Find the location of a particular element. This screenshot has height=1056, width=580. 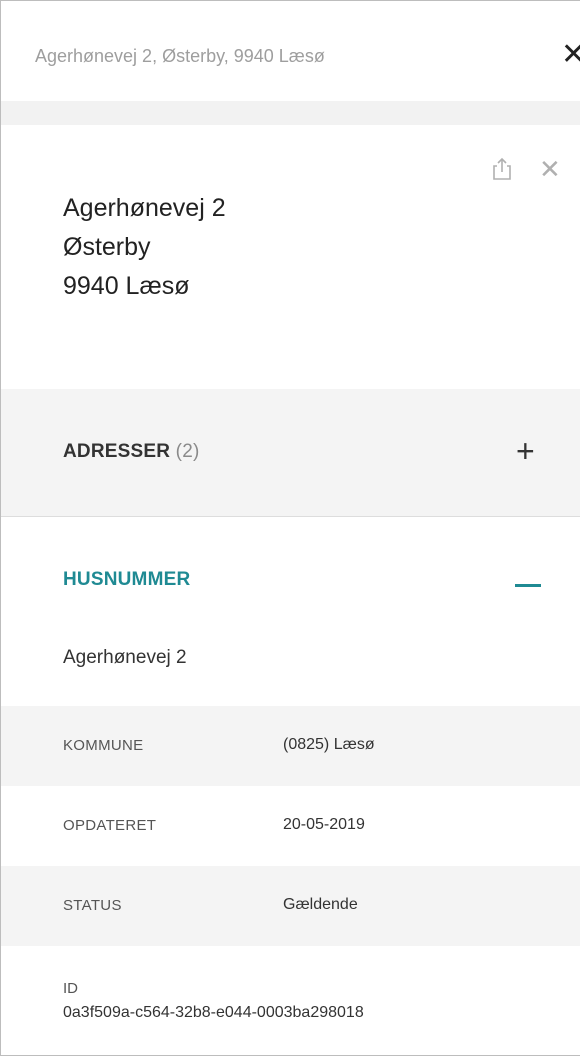

husnummer-section-header: HUSNUMMER is located at coordinates (290, 577).